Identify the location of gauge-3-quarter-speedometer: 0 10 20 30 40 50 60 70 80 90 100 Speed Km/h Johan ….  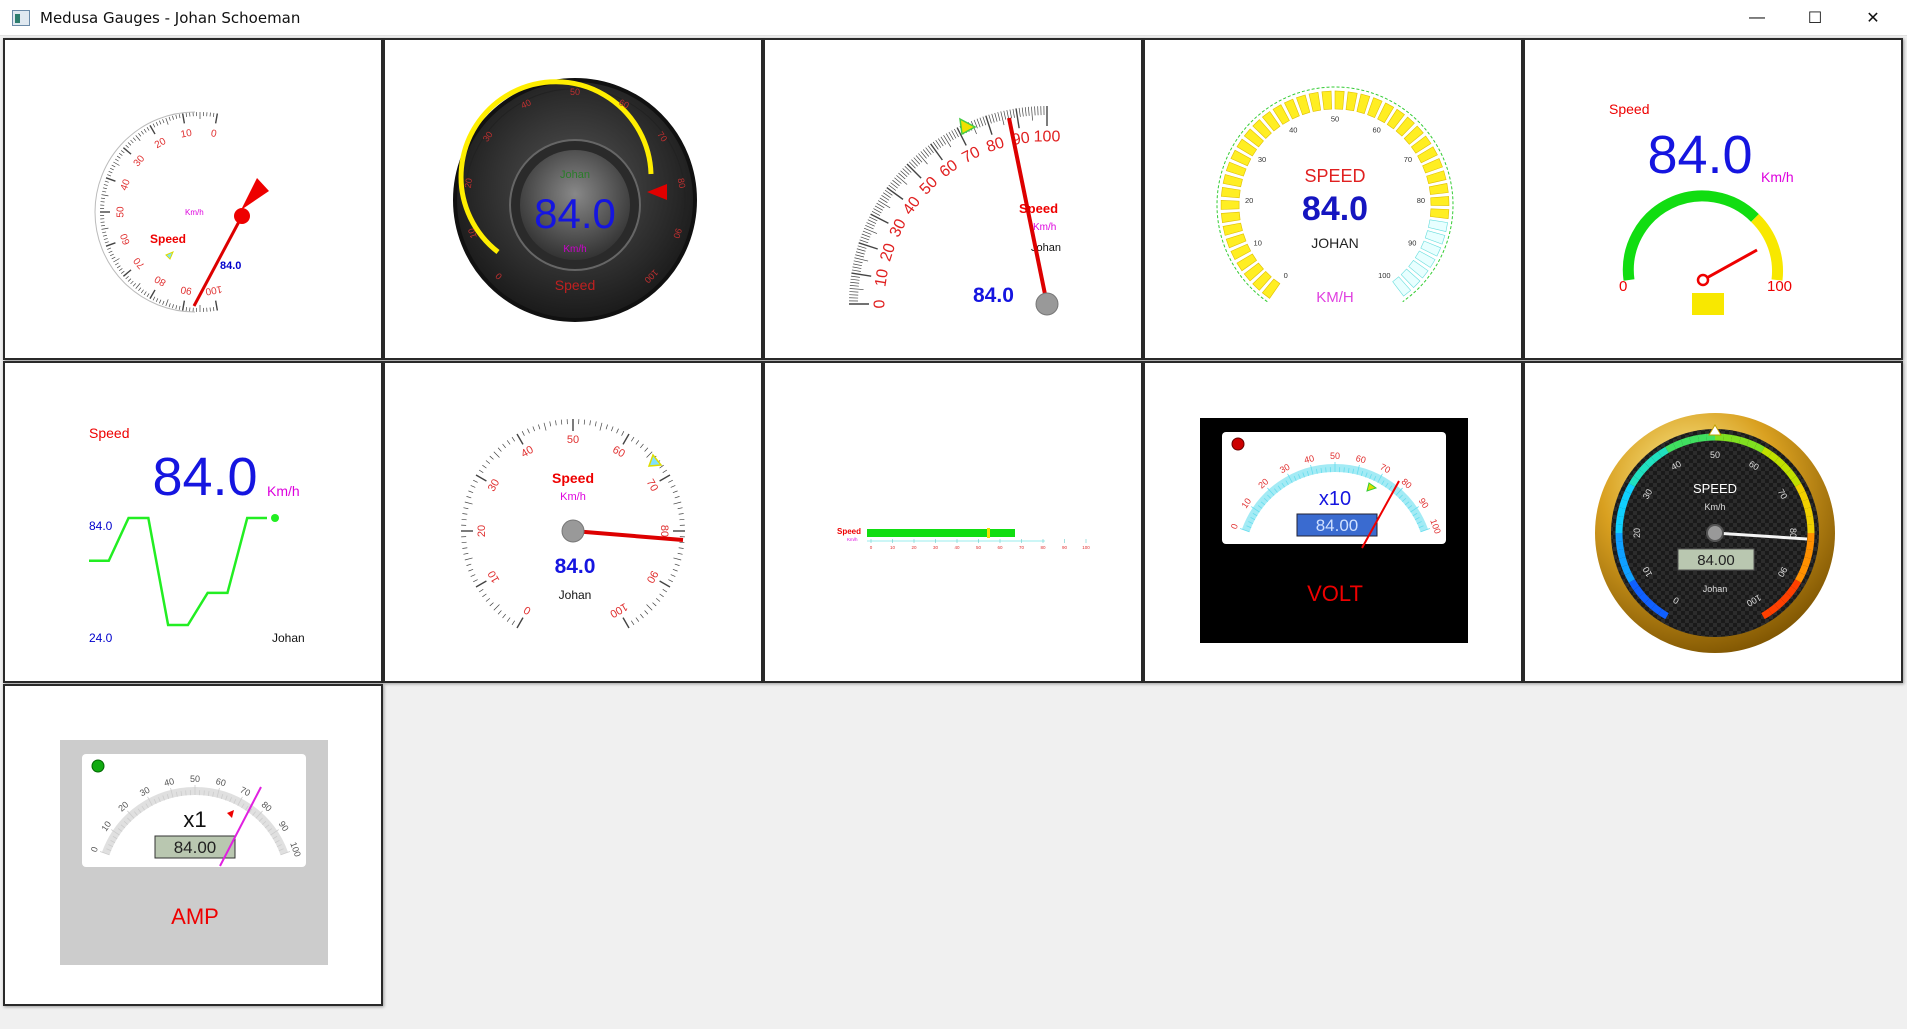
(953, 199).